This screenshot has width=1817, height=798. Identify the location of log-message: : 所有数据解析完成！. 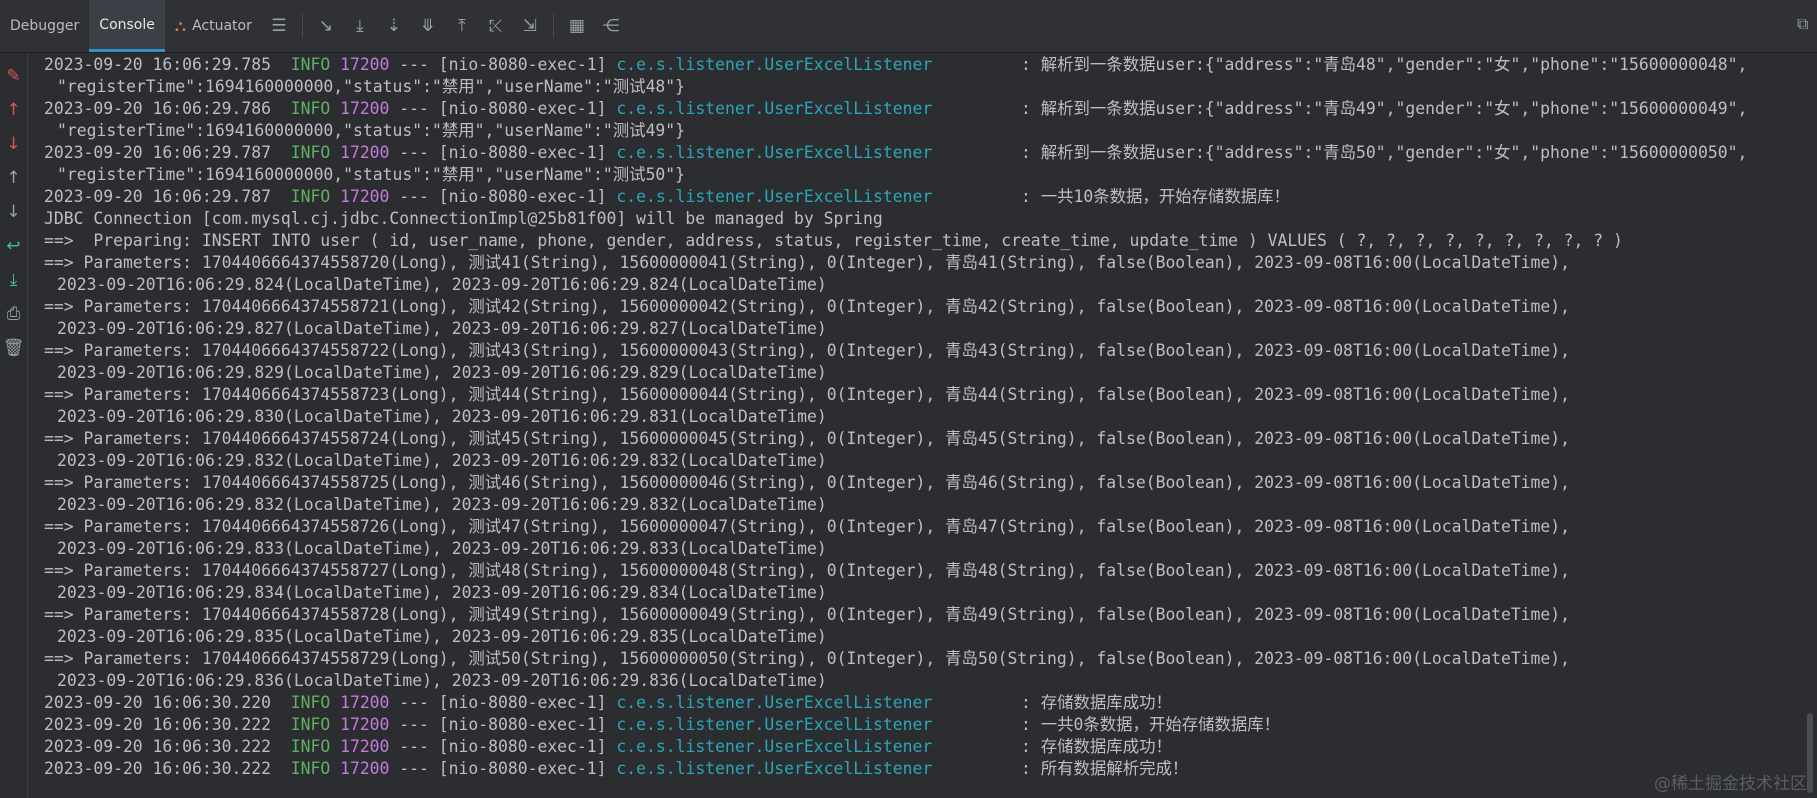
(1060, 768).